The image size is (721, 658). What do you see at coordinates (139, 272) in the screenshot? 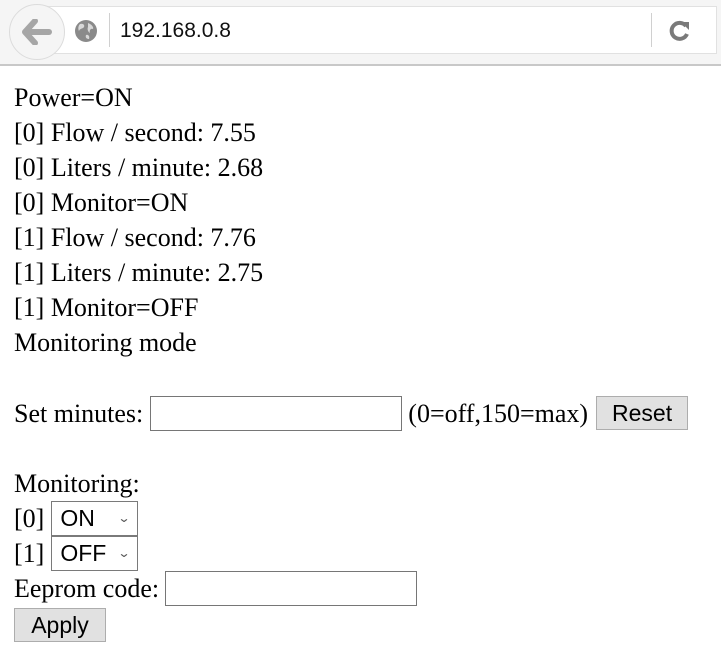
I see `liters-1-per-minute: [1] Liters / minute: 2.75` at bounding box center [139, 272].